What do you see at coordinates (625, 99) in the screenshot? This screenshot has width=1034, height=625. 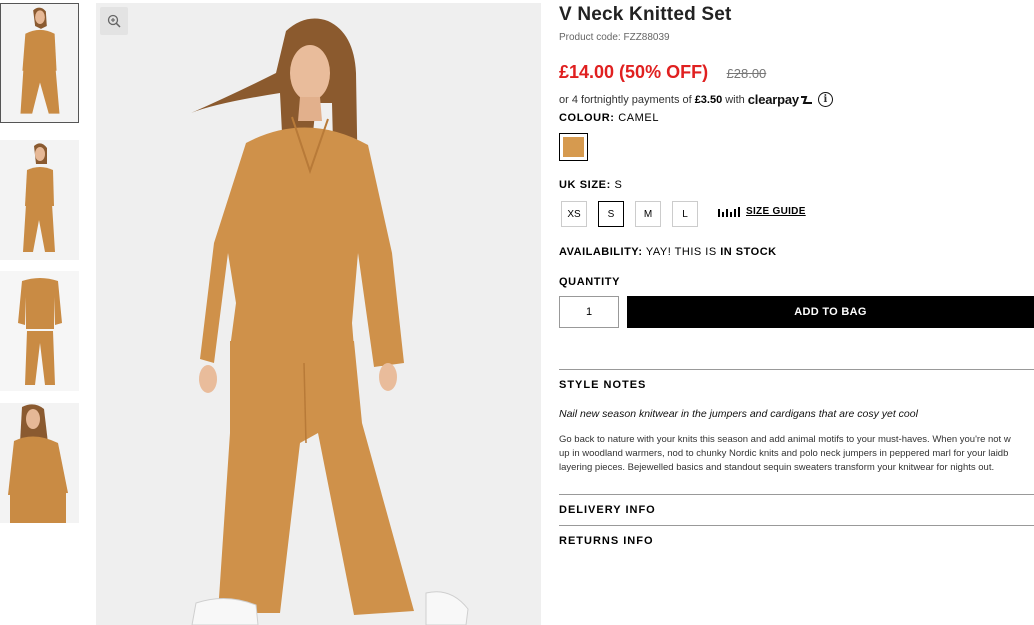 I see `clearpay-prefix: or 4 fortnightly payments of` at bounding box center [625, 99].